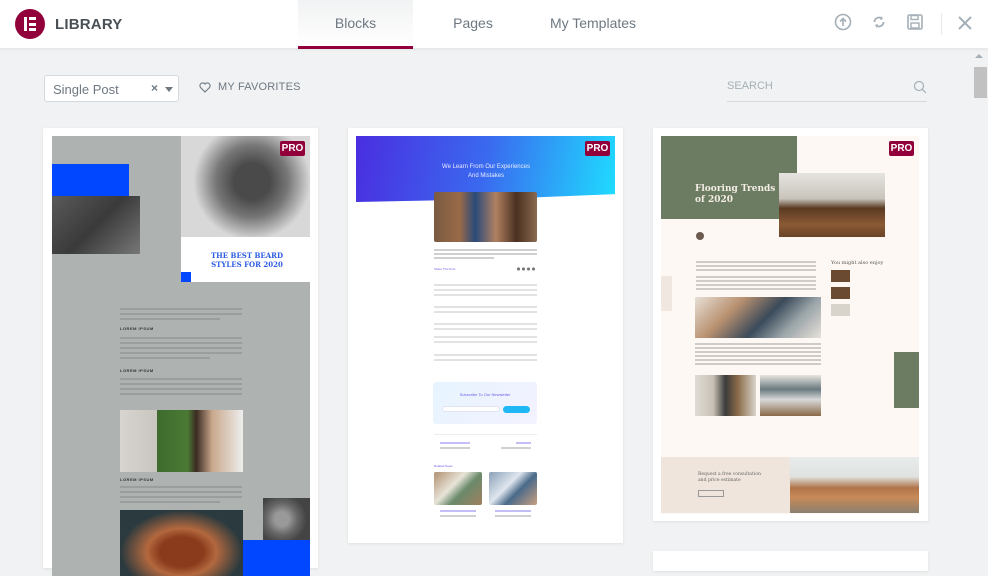 Image resolution: width=988 pixels, height=576 pixels. What do you see at coordinates (86, 89) in the screenshot?
I see `category-select-value: Single Post` at bounding box center [86, 89].